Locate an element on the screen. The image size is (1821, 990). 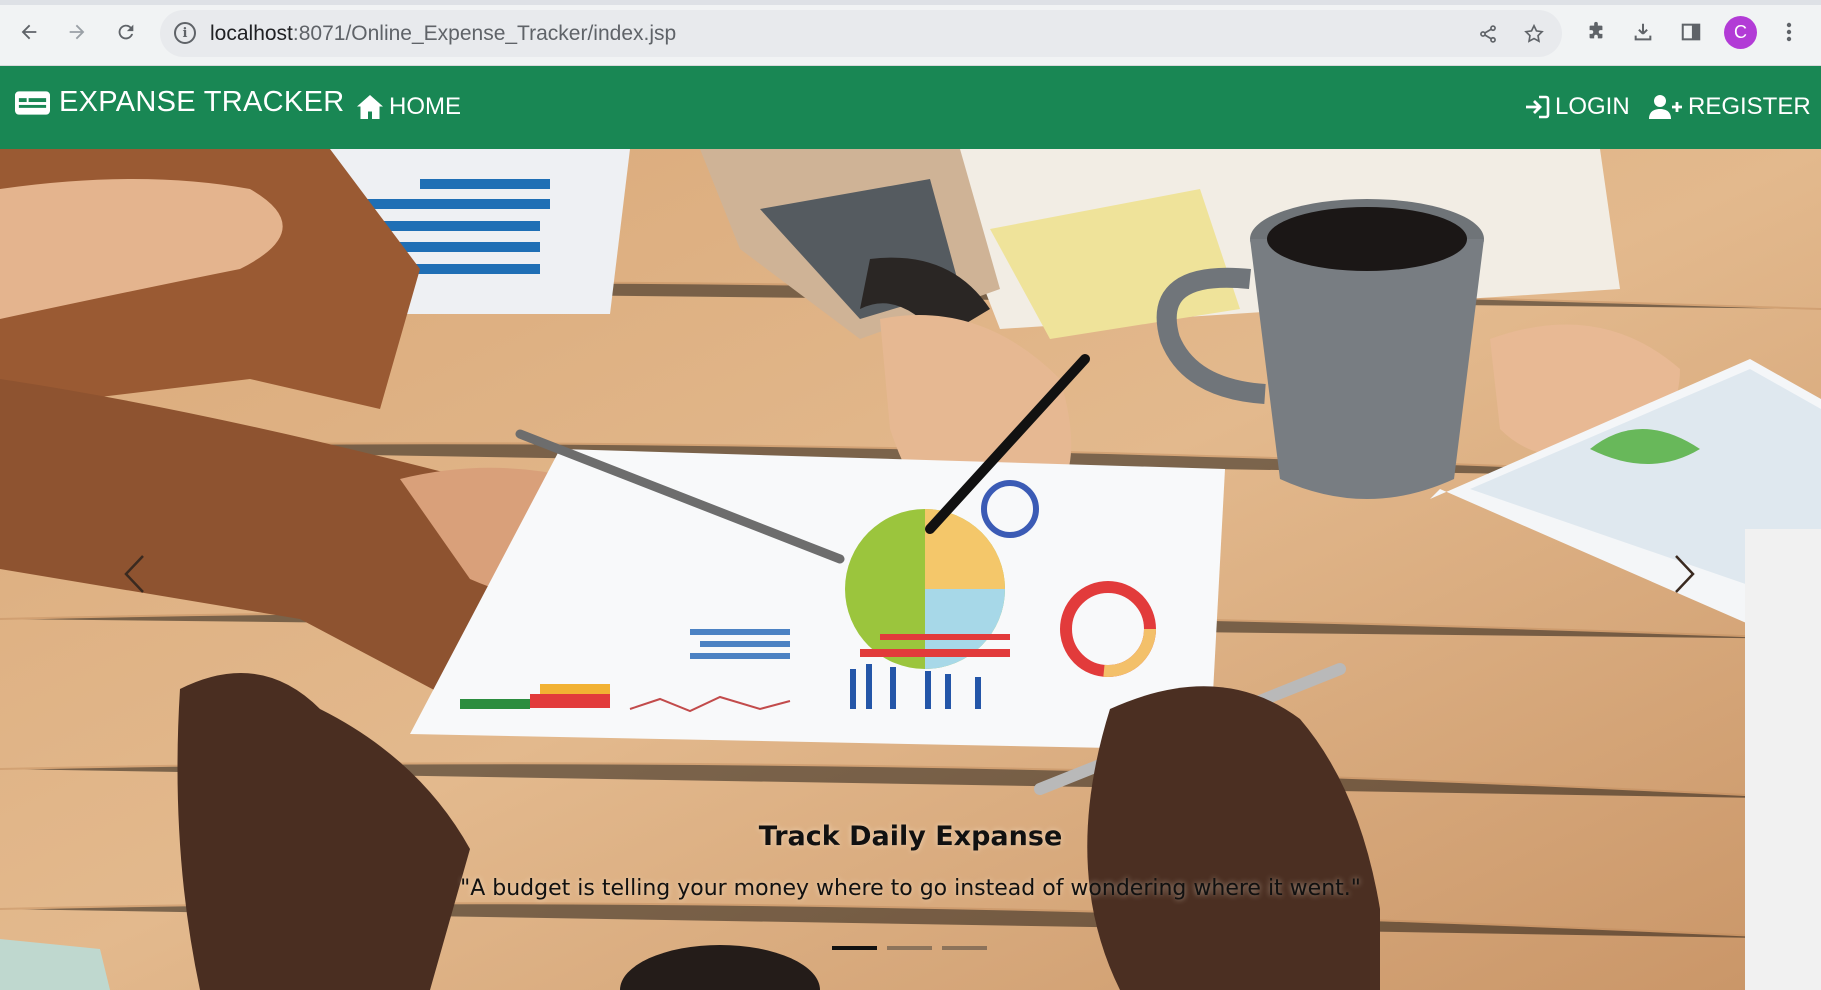
profile-initial: C is located at coordinates (1740, 32).